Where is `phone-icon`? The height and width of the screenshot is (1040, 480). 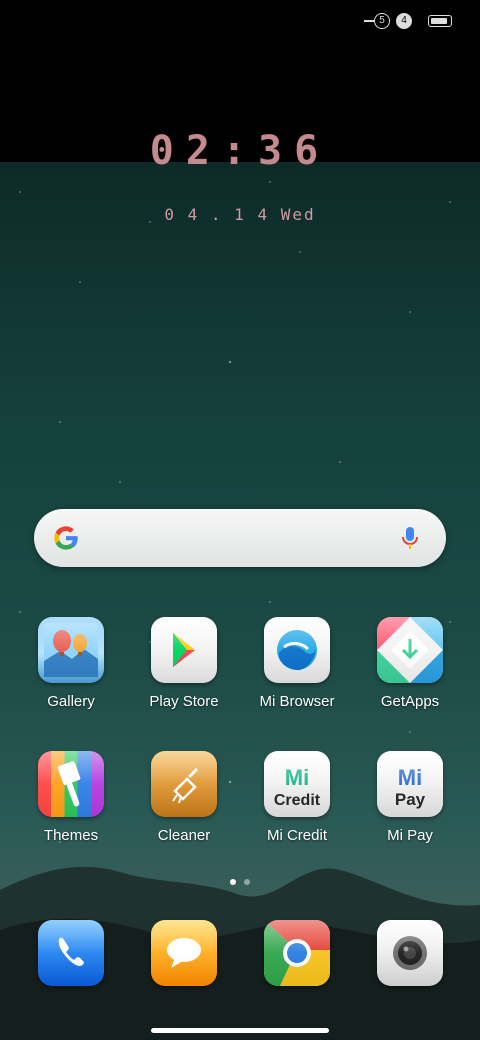 phone-icon is located at coordinates (71, 953).